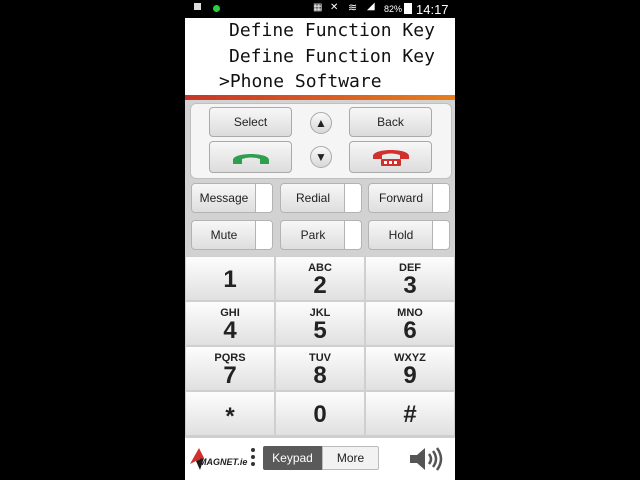 This screenshot has width=640, height=480. I want to click on battery-percent: 82%, so click(393, 9).